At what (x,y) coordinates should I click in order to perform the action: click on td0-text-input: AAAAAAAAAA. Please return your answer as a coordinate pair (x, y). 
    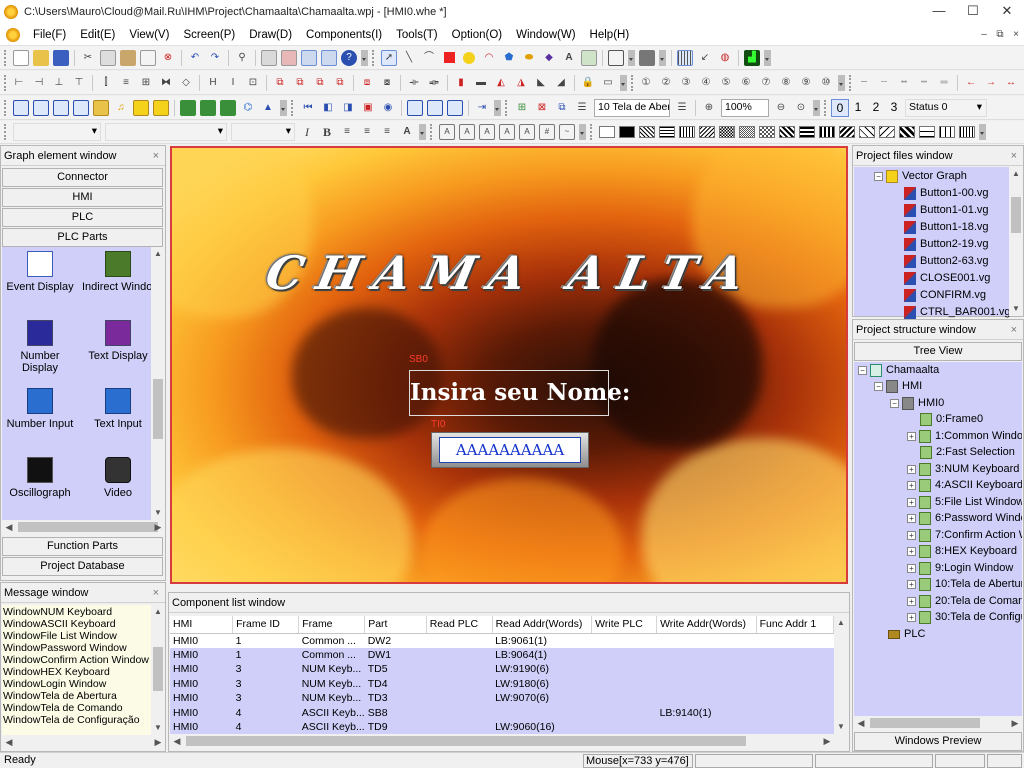
    Looking at the image, I should click on (510, 450).